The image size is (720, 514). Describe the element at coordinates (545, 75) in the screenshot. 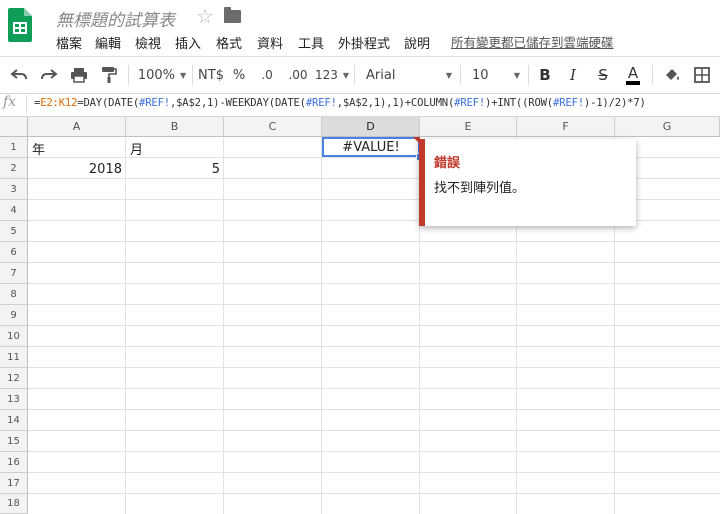

I see `bold-button: B` at that location.